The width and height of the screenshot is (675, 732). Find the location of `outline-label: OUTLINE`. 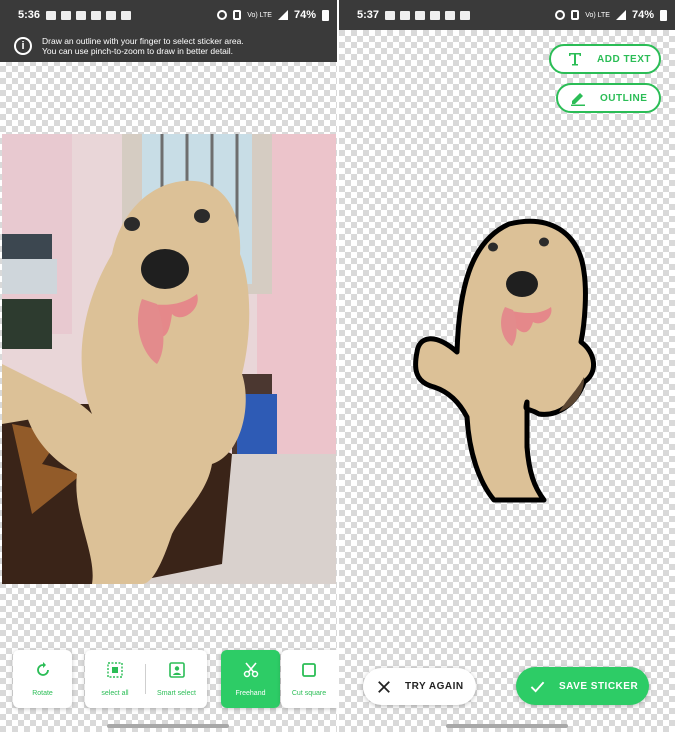

outline-label: OUTLINE is located at coordinates (624, 98).